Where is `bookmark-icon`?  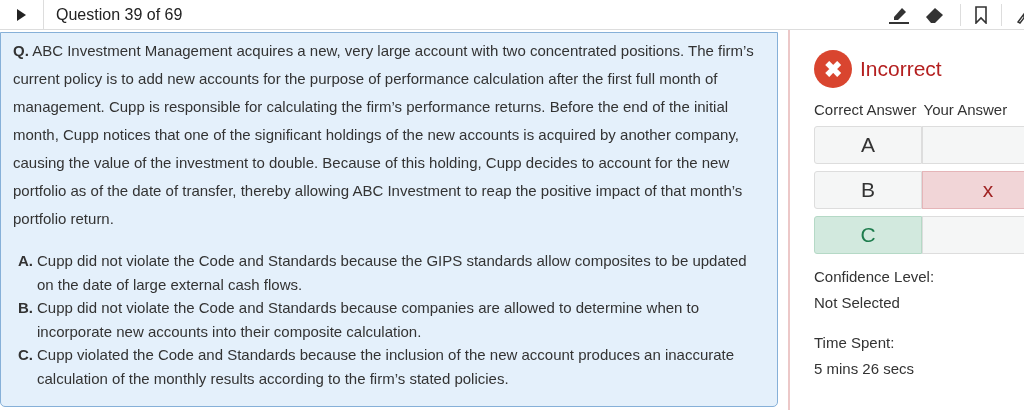
bookmark-icon is located at coordinates (981, 14).